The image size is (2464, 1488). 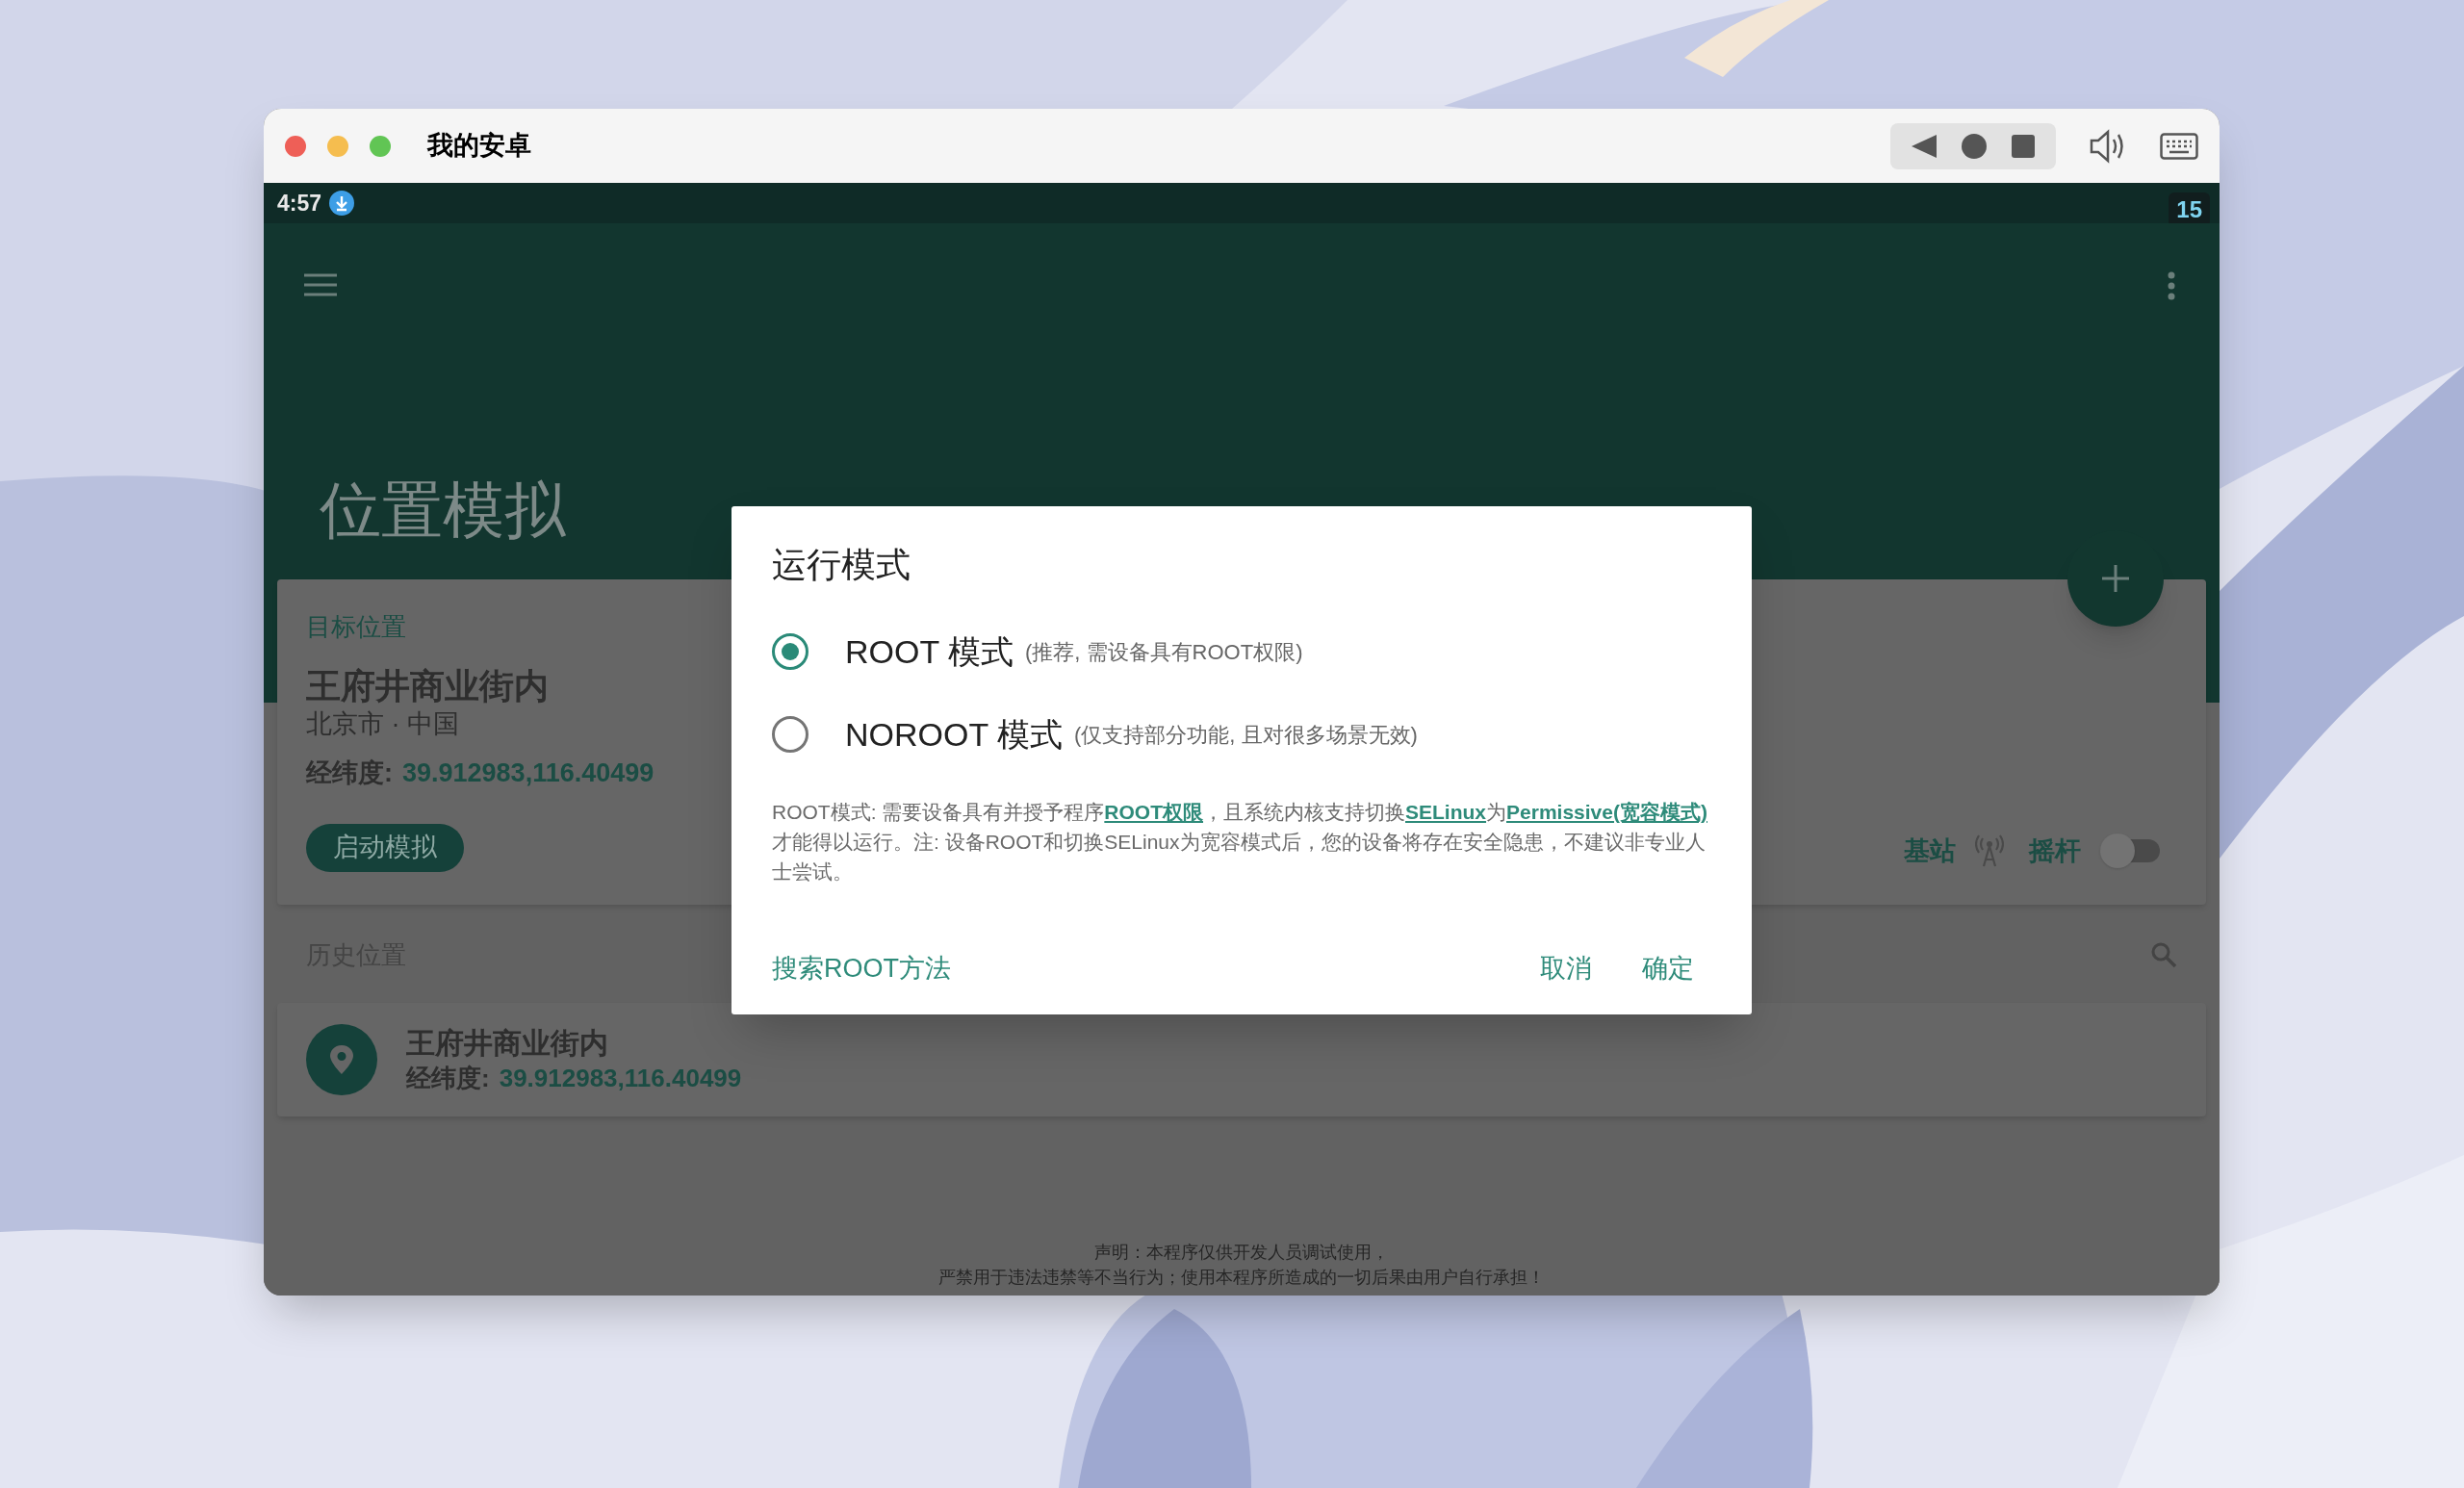 I want to click on option-label: ROOT 模式, so click(x=929, y=652).